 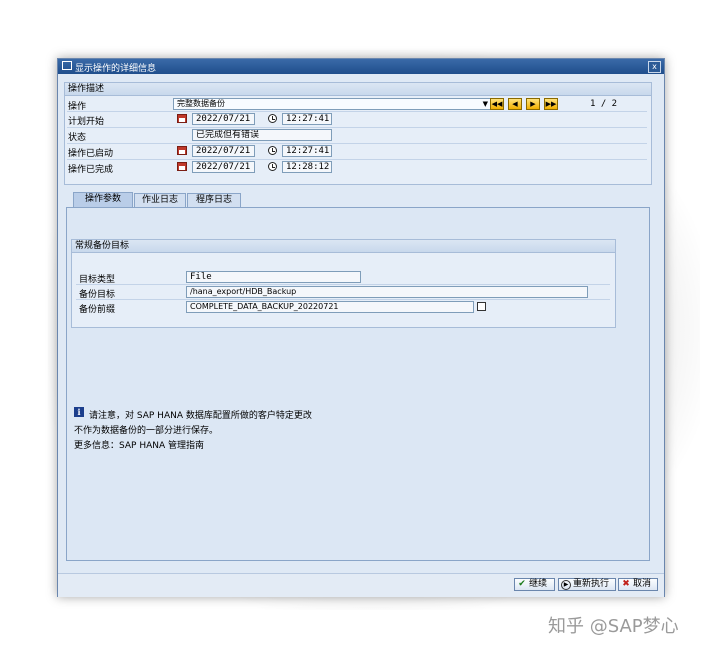 What do you see at coordinates (654, 67) in the screenshot?
I see `close-icon: x` at bounding box center [654, 67].